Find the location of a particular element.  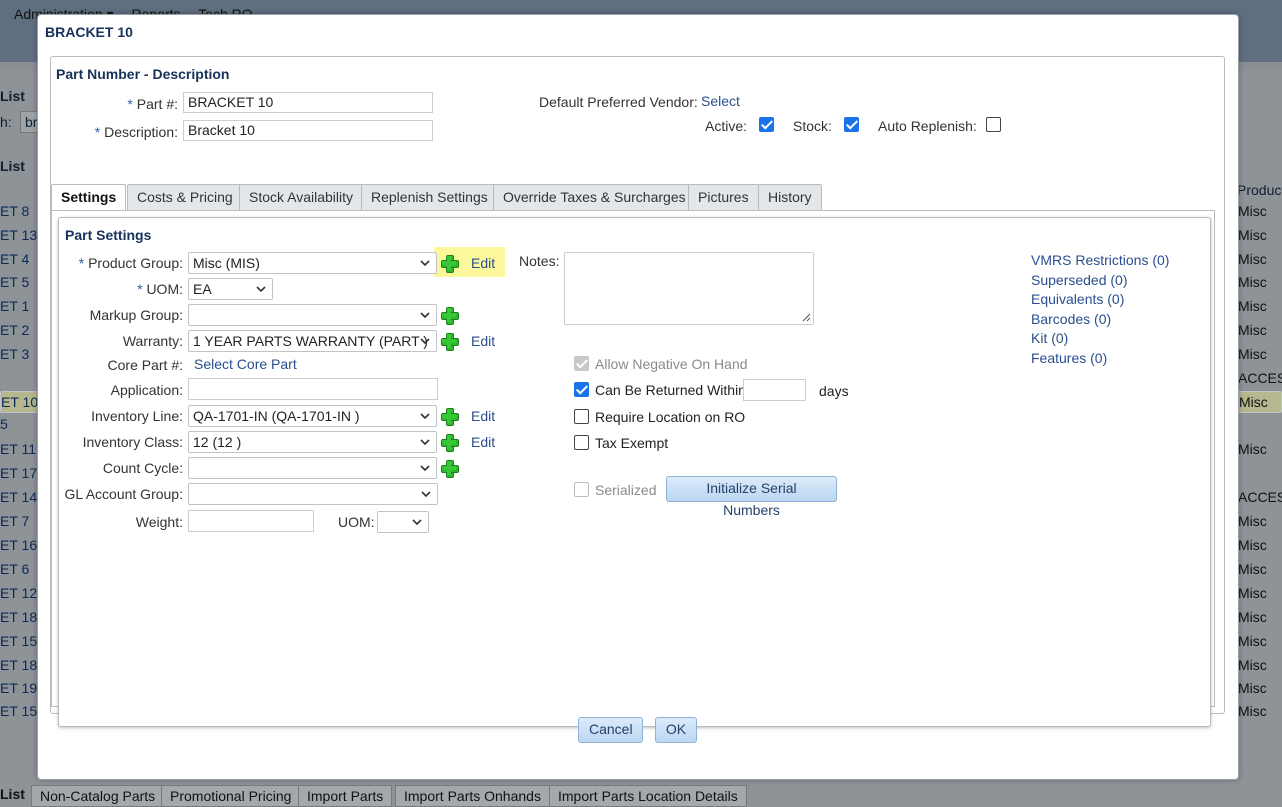

tab-costs-pricing: Costs & Pricing is located at coordinates (185, 197).